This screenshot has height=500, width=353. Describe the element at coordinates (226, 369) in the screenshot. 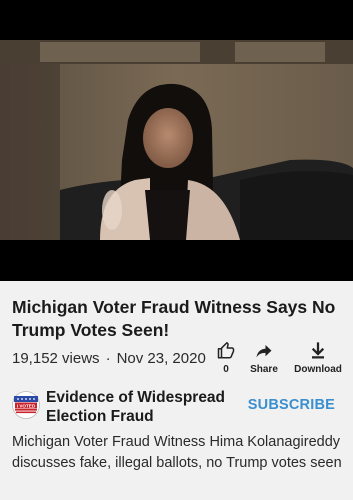

I see `like-count: 0` at that location.